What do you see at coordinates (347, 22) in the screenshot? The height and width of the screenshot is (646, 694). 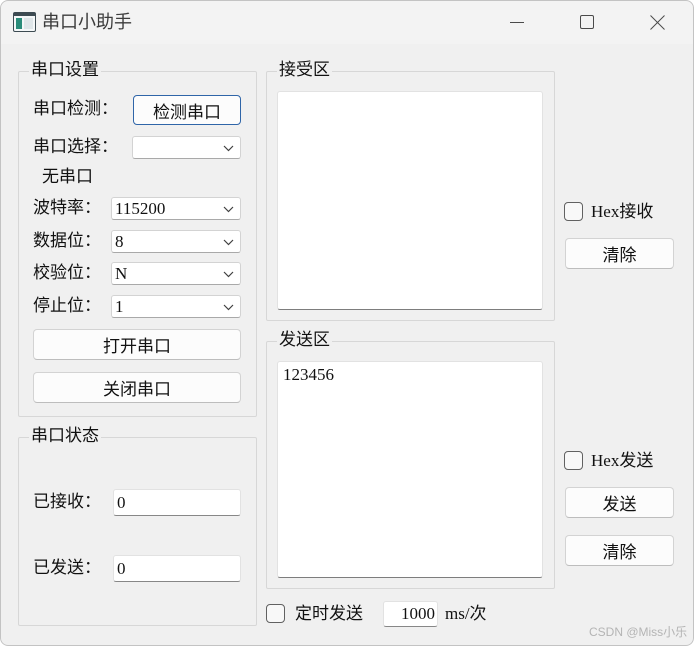 I see `title-bar: 串口小助手` at bounding box center [347, 22].